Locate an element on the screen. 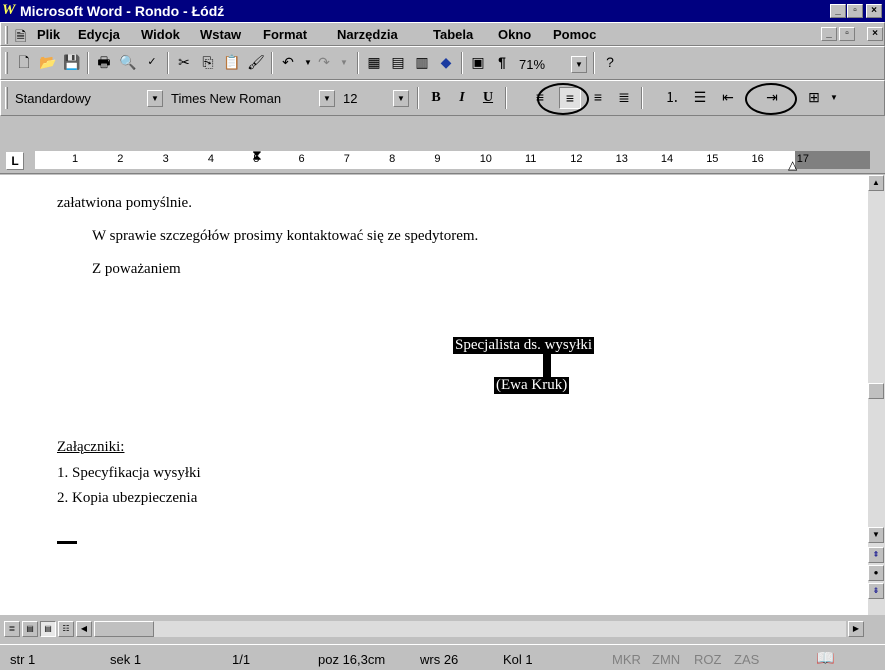 The width and height of the screenshot is (885, 670). h-scroll-track is located at coordinates (500, 629).